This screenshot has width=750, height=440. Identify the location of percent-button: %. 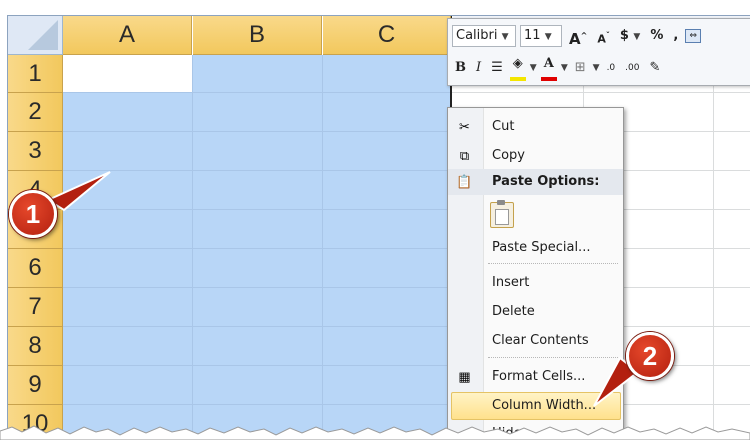
(656, 36).